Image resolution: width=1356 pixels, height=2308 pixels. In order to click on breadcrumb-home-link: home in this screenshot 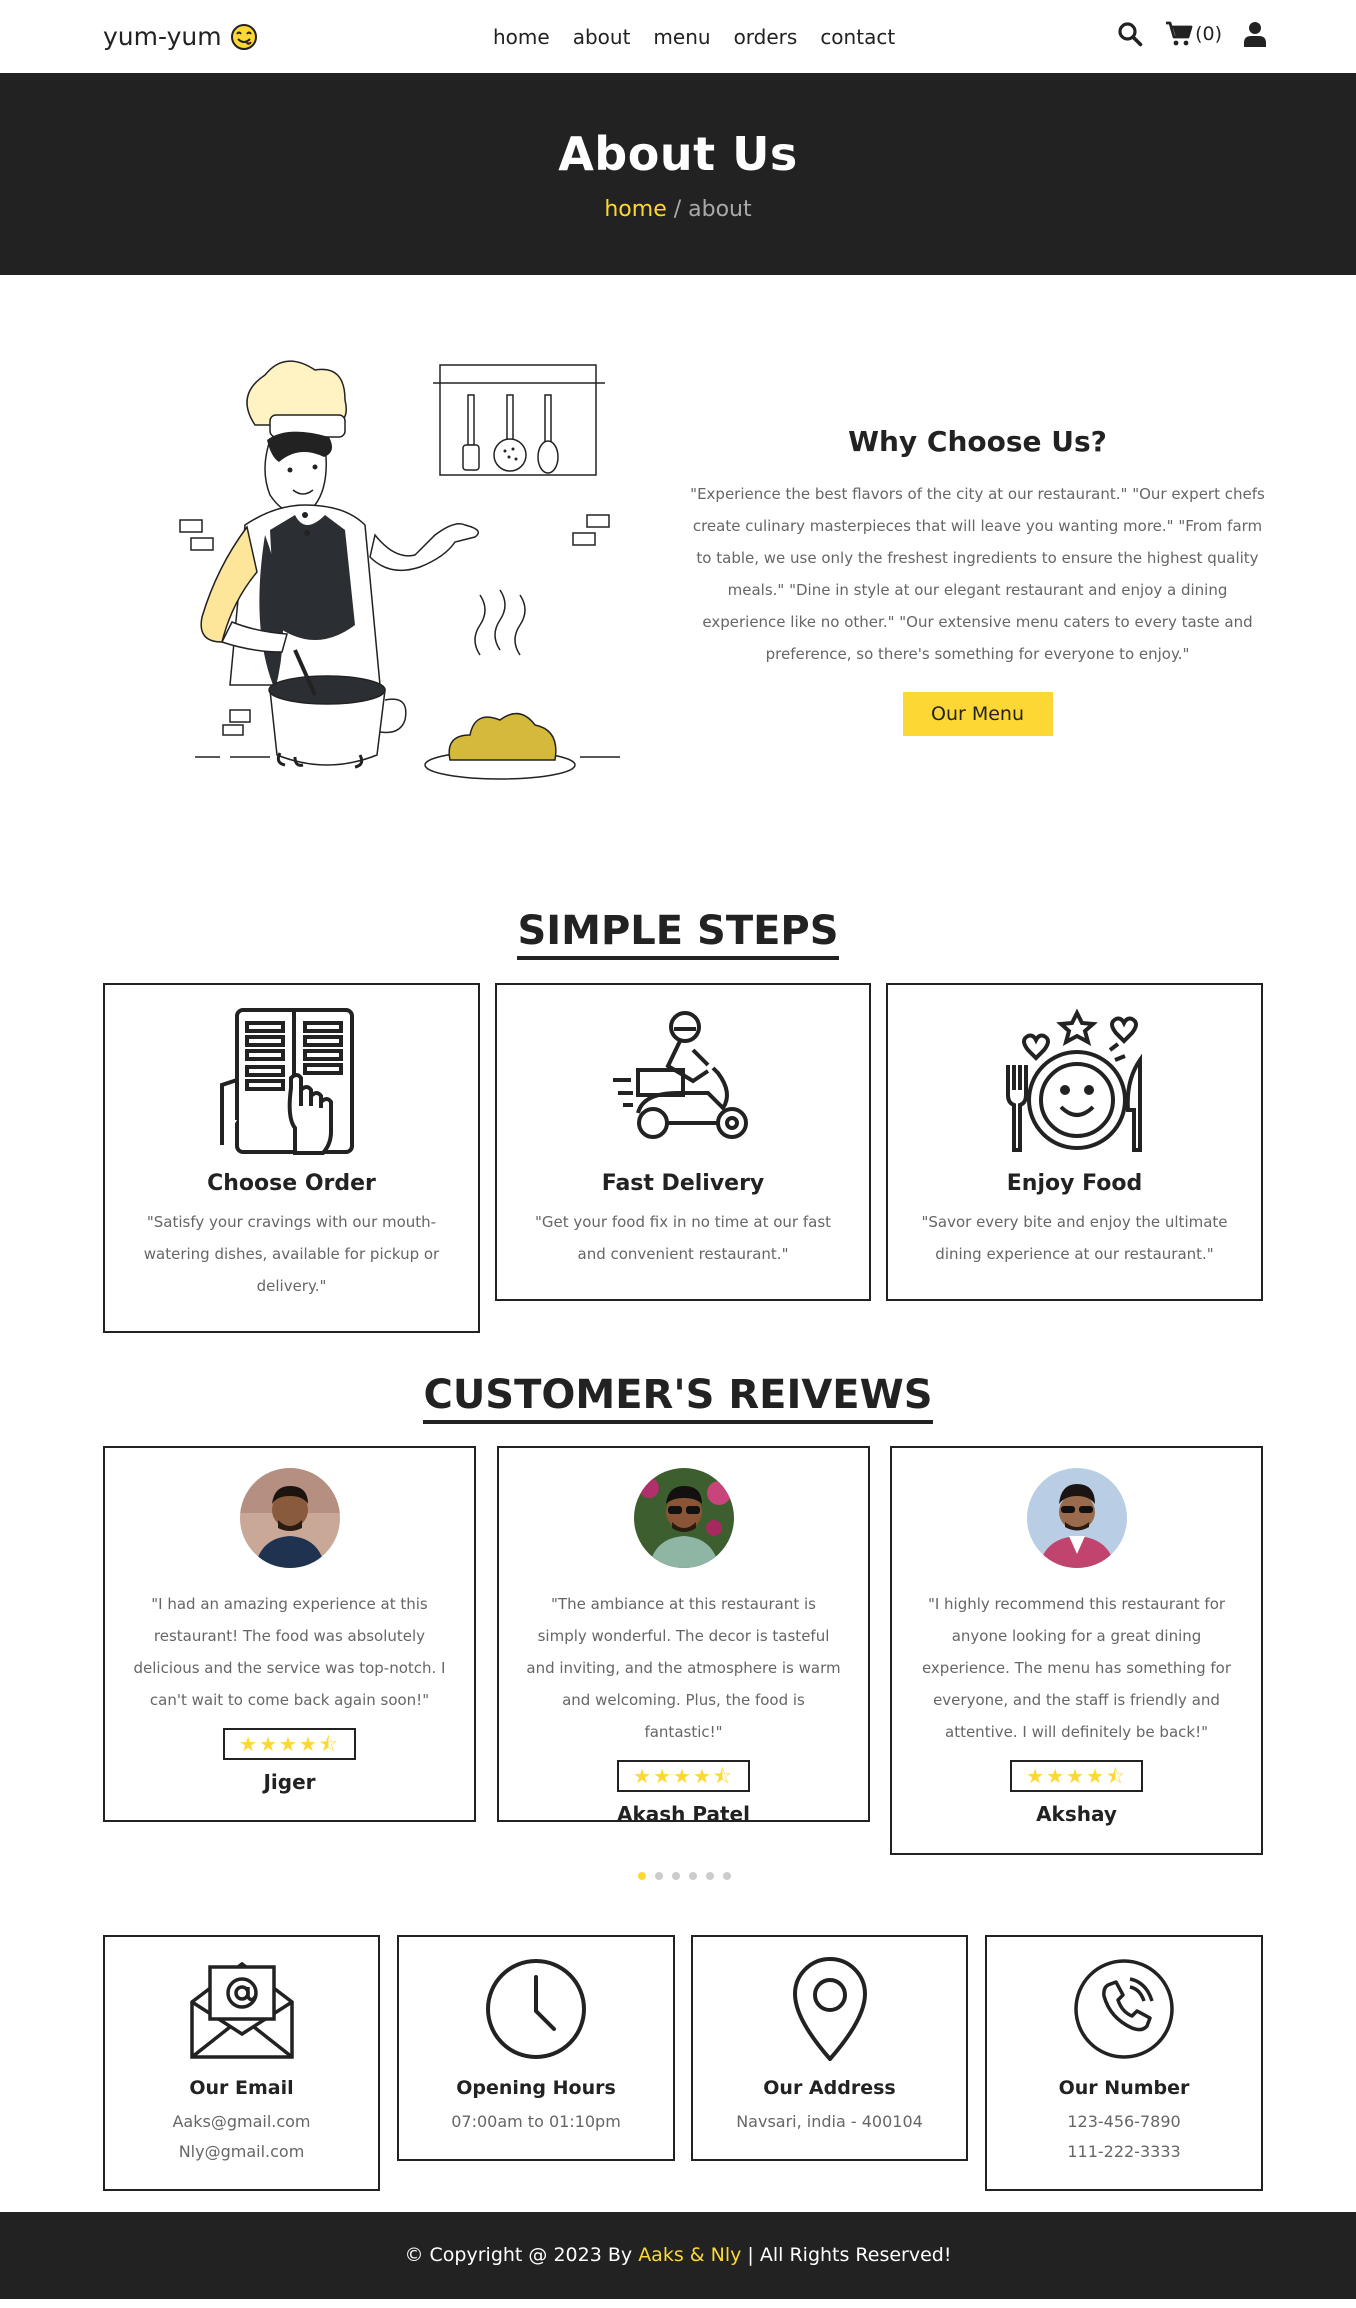, I will do `click(635, 209)`.